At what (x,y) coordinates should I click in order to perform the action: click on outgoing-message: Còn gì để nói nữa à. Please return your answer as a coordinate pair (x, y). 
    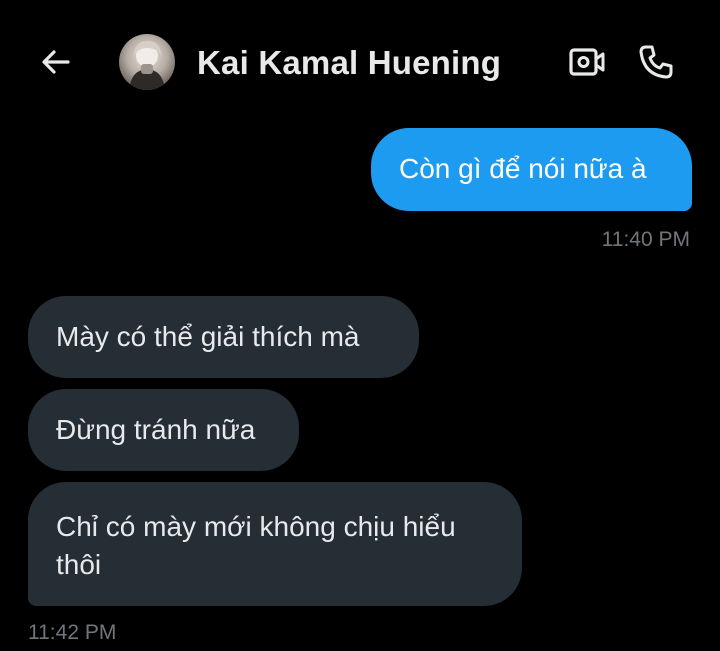
    Looking at the image, I should click on (531, 169).